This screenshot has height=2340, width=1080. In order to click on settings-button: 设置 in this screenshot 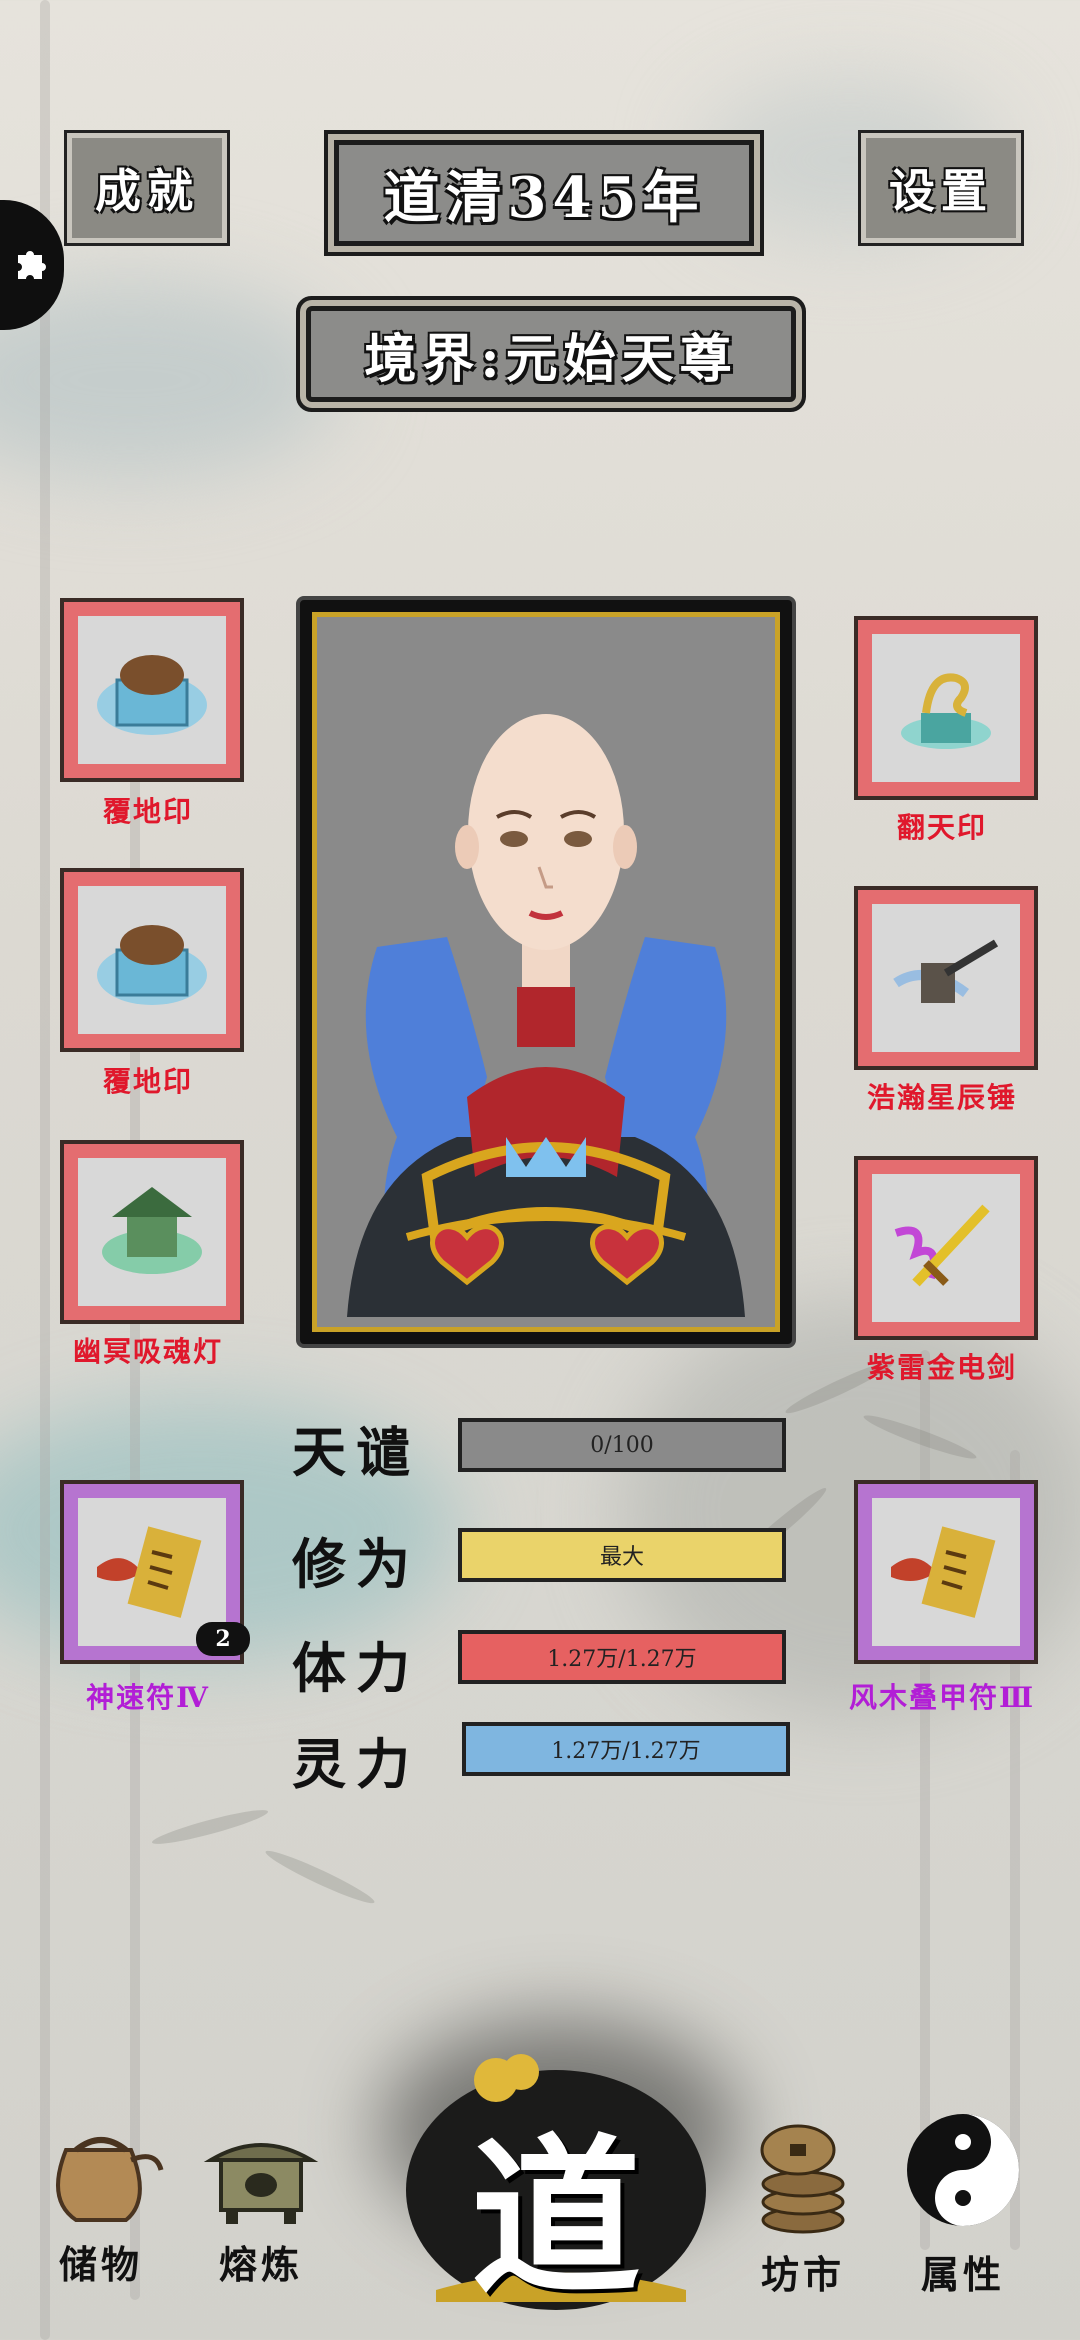, I will do `click(941, 188)`.